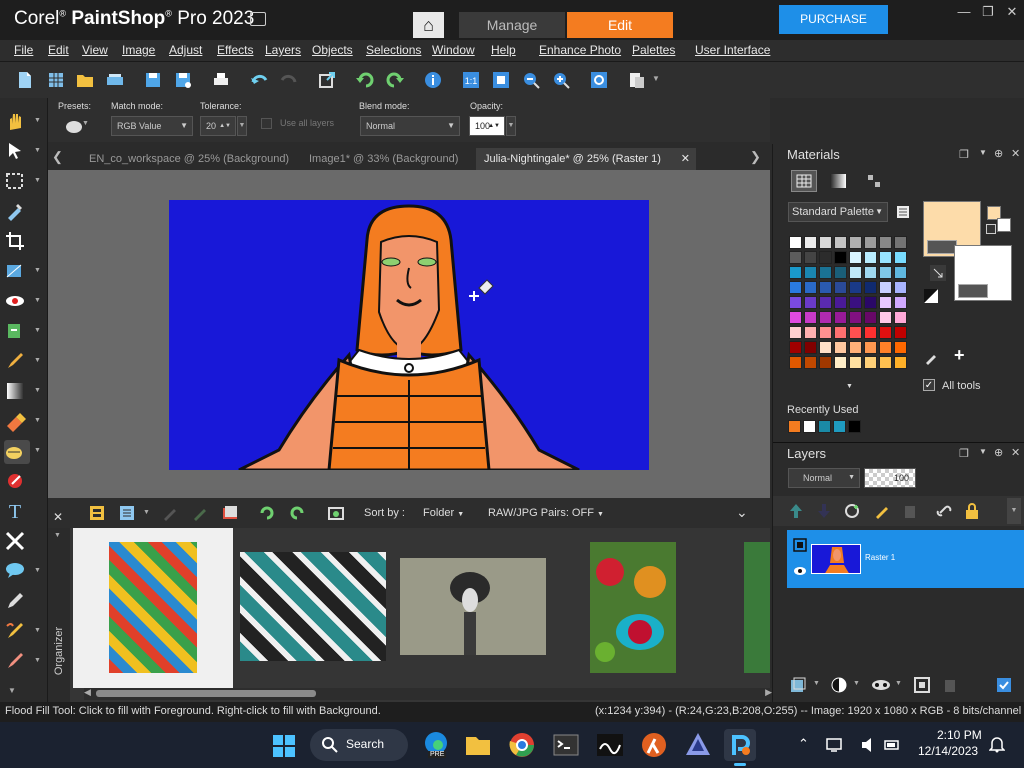  Describe the element at coordinates (798, 685) in the screenshot. I see `new-raster-layer-icon` at that location.